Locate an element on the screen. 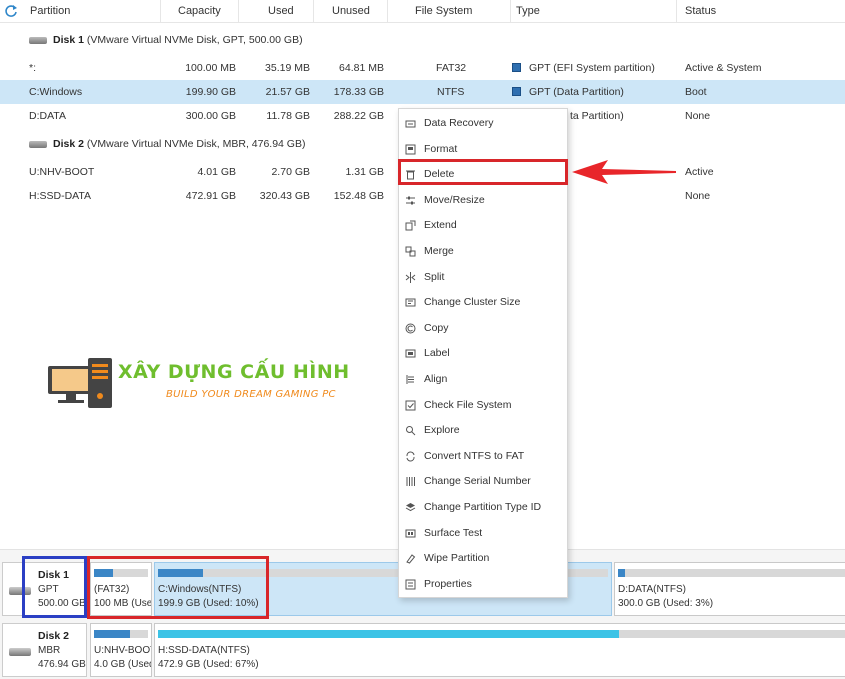  menu-item-label: Wipe Partition is located at coordinates (457, 558).